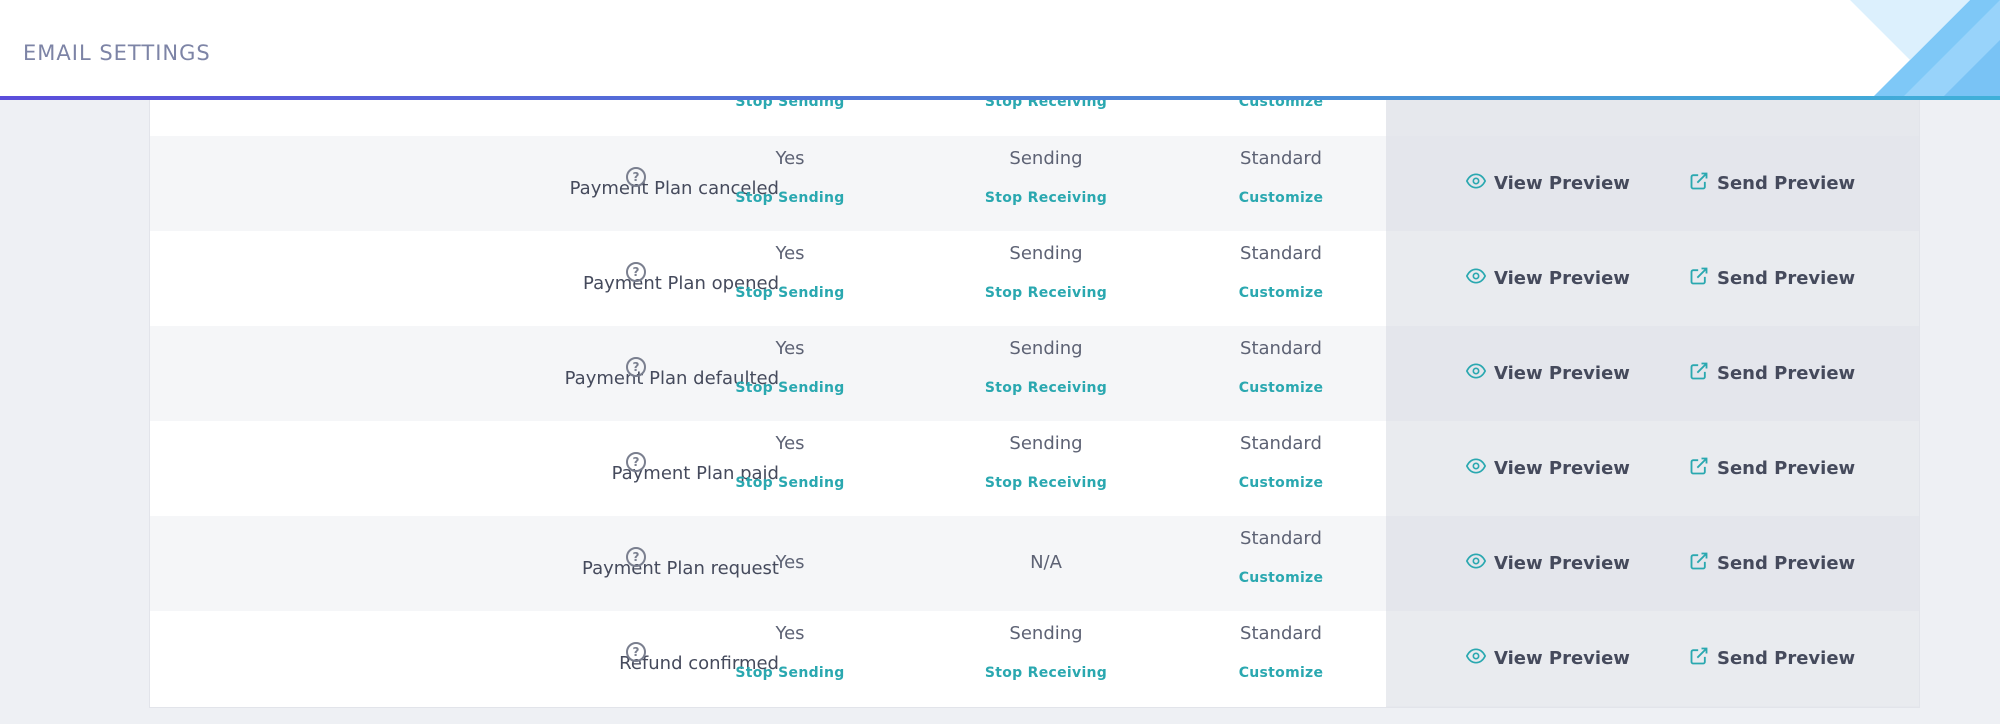 The width and height of the screenshot is (2000, 724). Describe the element at coordinates (1046, 562) in the screenshot. I see `receiving-status-value: N/A` at that location.